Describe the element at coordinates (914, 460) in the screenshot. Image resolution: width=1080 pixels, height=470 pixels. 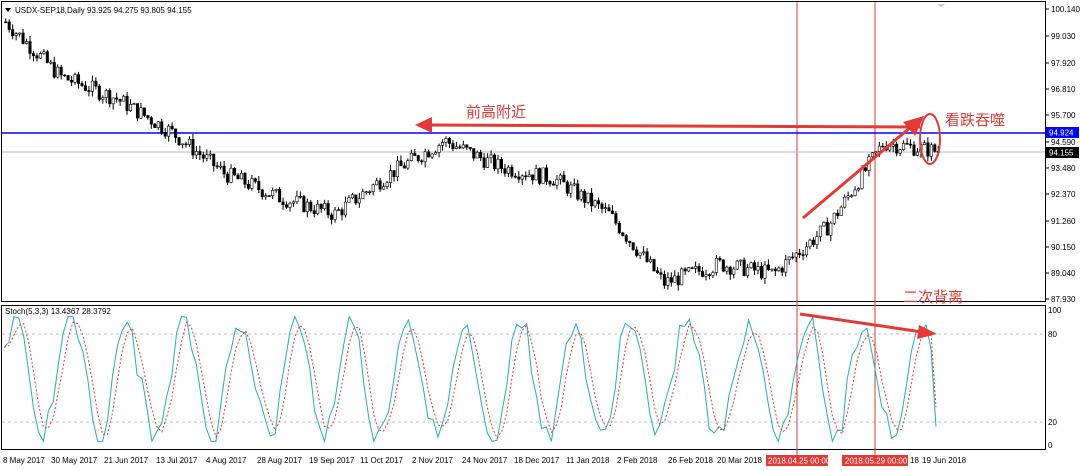
I see `x-tick-label: 18` at that location.